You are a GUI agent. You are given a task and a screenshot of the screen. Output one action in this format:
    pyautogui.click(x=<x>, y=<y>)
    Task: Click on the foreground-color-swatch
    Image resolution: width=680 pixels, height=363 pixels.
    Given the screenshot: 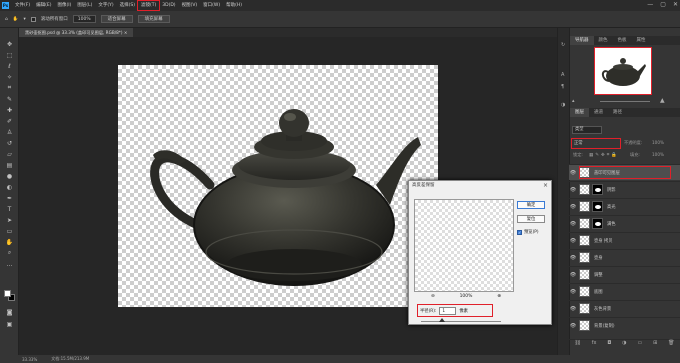 What is the action you would take?
    pyautogui.click(x=7, y=293)
    